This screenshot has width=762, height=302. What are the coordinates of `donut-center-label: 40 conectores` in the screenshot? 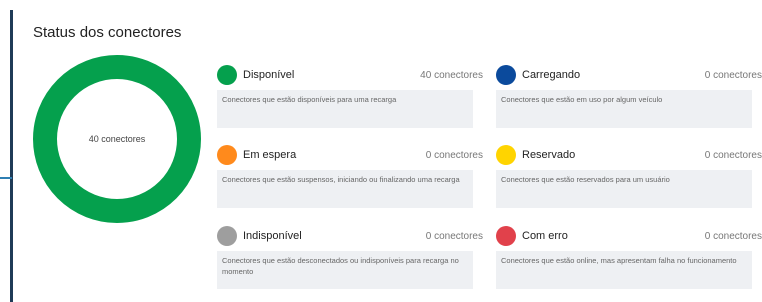 It's located at (117, 139).